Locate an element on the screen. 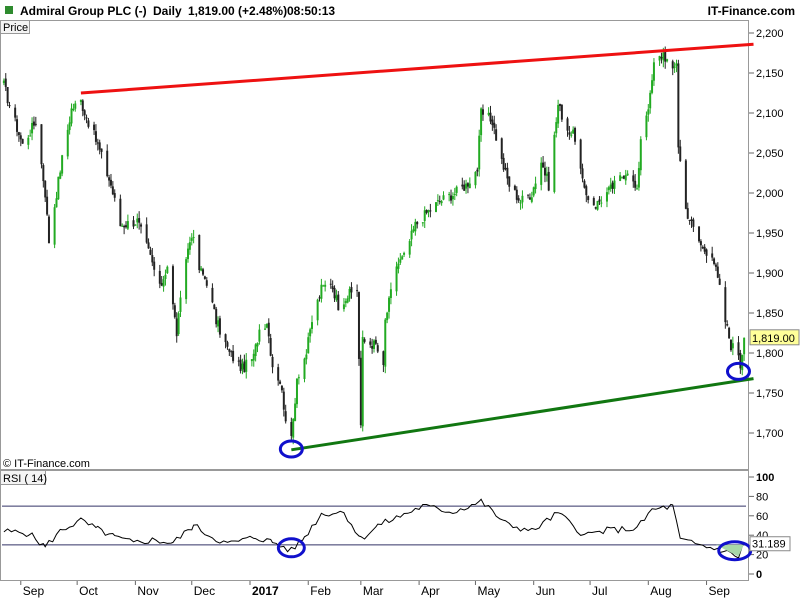 This screenshot has width=800, height=605. x-tick-label: Aug is located at coordinates (660, 591).